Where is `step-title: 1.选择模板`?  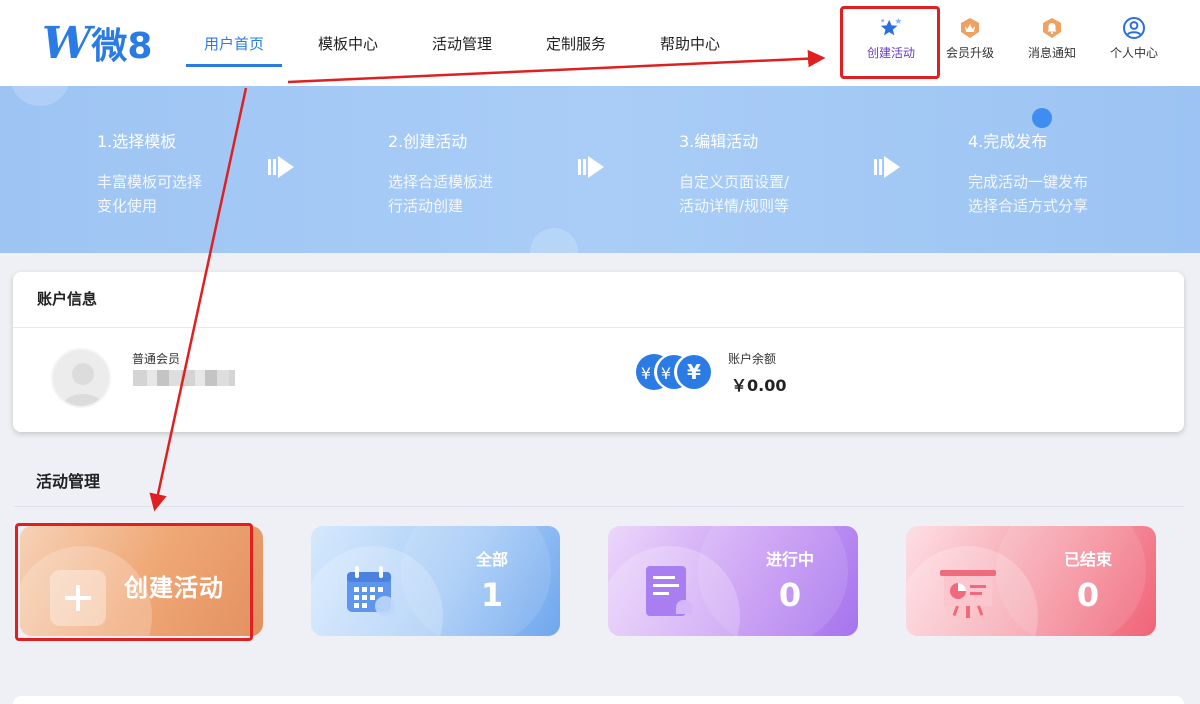
step-title: 1.选择模板 is located at coordinates (137, 141).